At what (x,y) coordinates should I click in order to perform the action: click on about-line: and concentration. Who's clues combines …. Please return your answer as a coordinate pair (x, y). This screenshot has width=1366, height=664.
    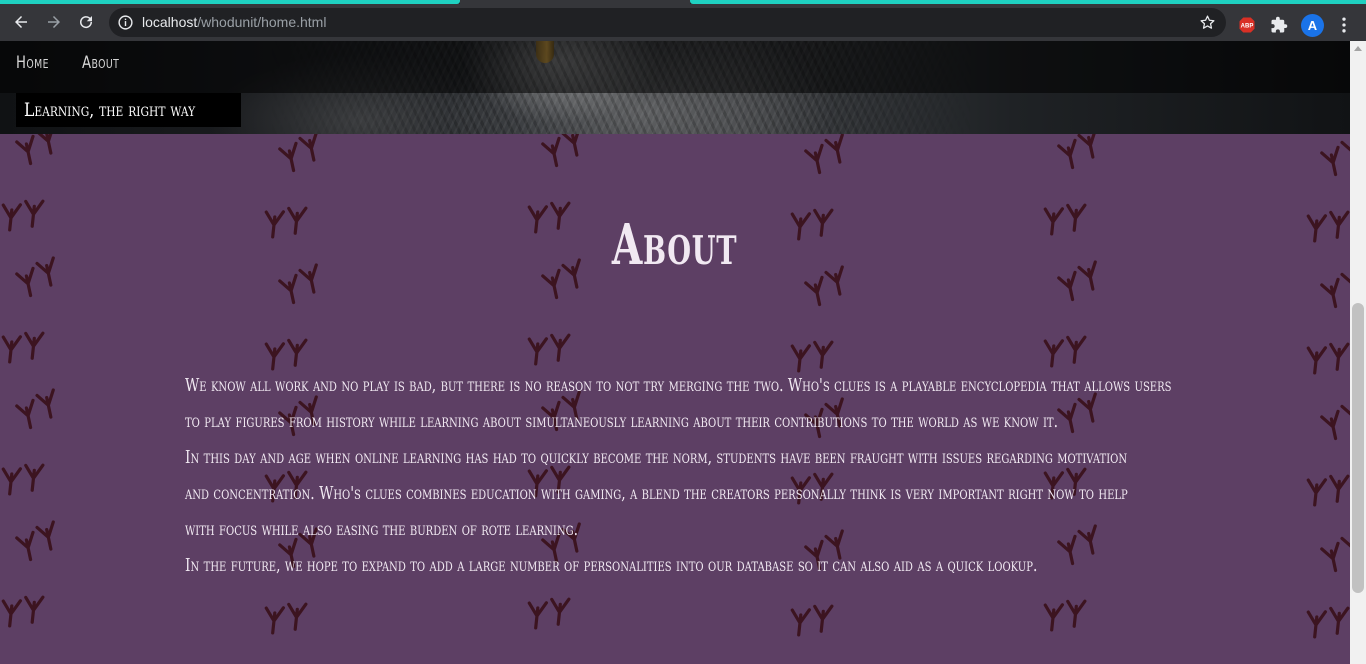
    Looking at the image, I should click on (656, 493).